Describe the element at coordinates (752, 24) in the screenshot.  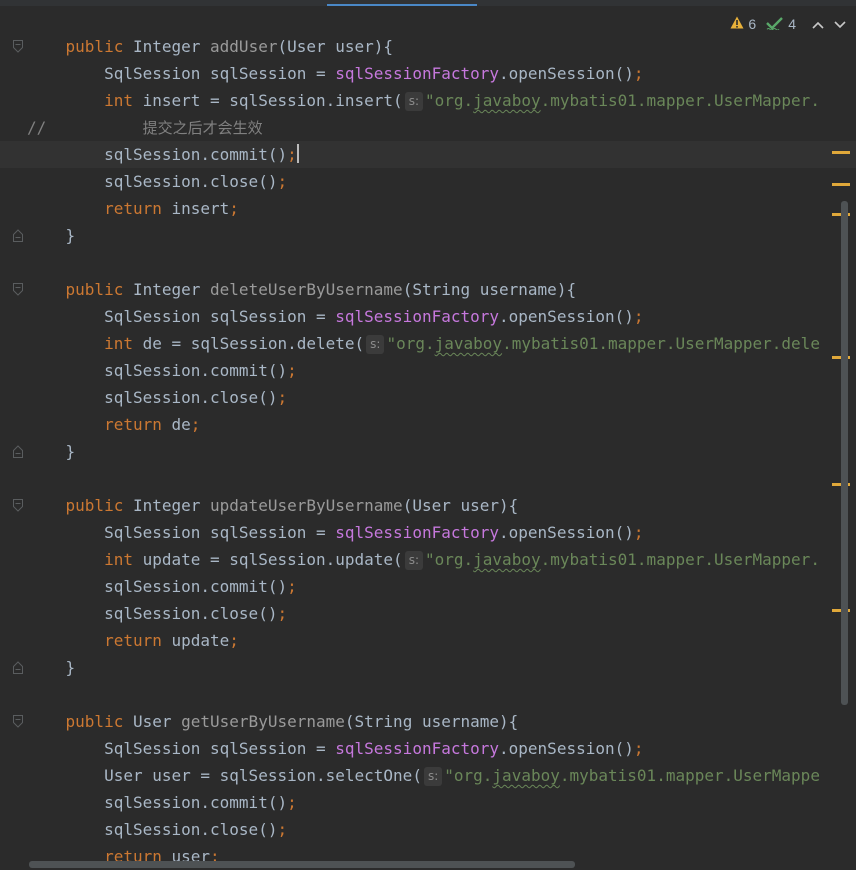
I see `warning-count: 6` at that location.